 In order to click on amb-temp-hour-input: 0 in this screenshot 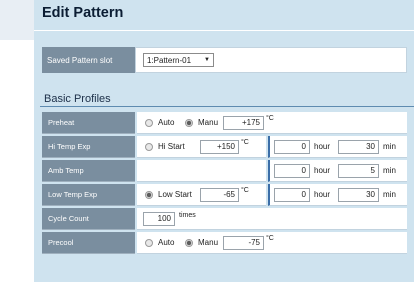, I will do `click(292, 171)`.